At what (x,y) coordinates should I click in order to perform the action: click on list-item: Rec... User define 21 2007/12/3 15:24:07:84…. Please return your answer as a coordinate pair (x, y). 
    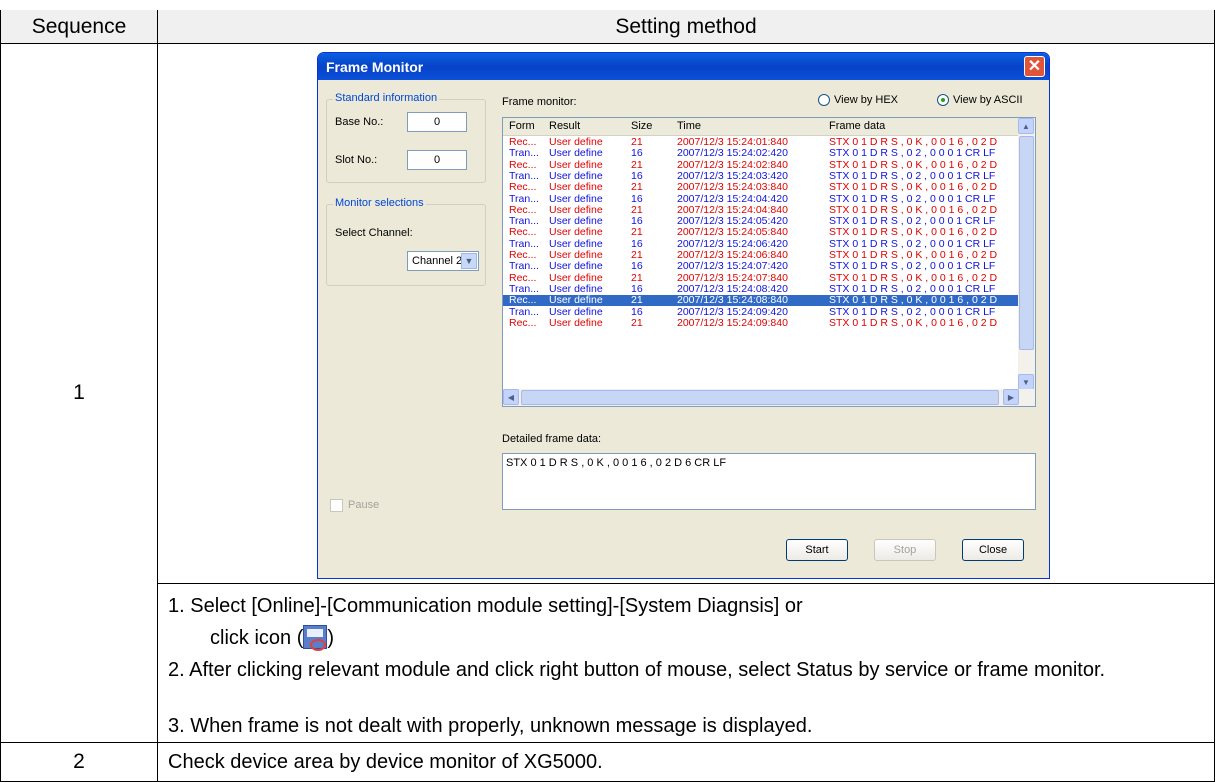
    Looking at the image, I should click on (761, 278).